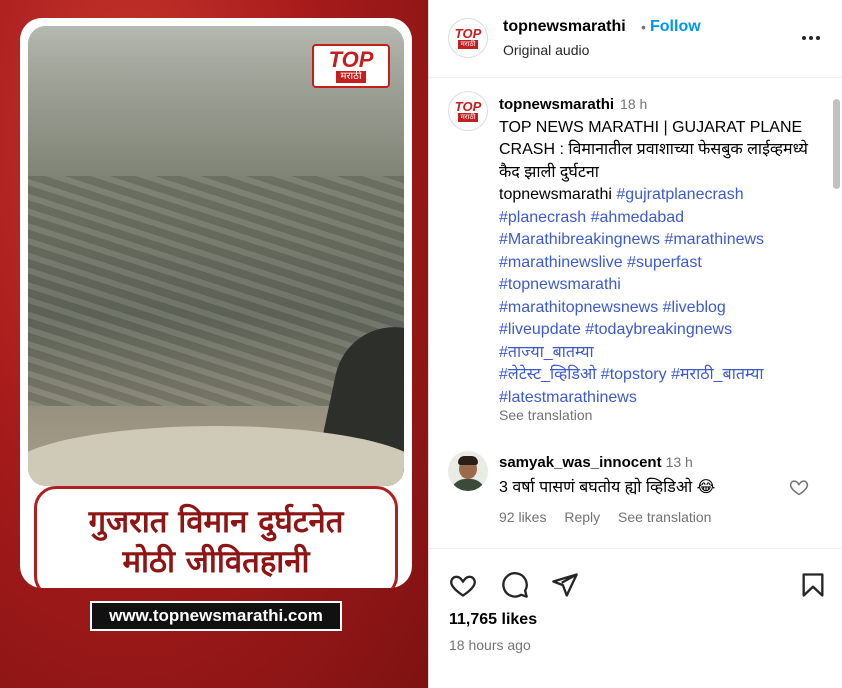 The height and width of the screenshot is (688, 842). Describe the element at coordinates (679, 194) in the screenshot. I see `hashtag-link: #gujratplanecrash` at that location.